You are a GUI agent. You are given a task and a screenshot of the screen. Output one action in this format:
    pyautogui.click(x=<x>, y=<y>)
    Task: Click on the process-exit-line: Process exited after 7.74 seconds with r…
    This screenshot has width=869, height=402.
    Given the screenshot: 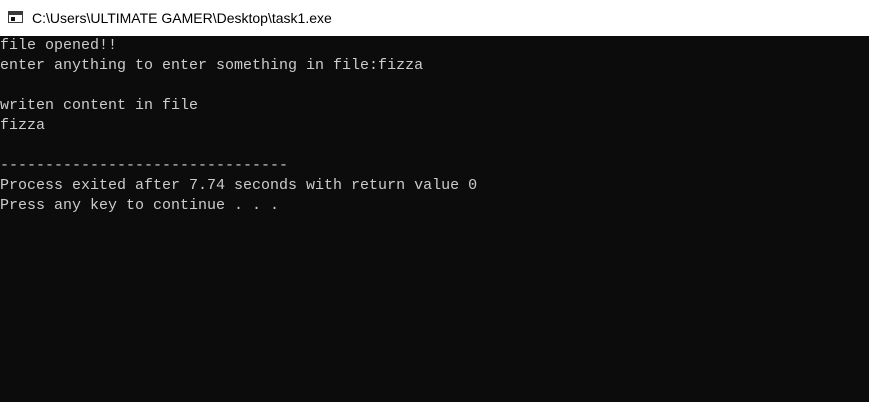 What is the action you would take?
    pyautogui.click(x=239, y=185)
    